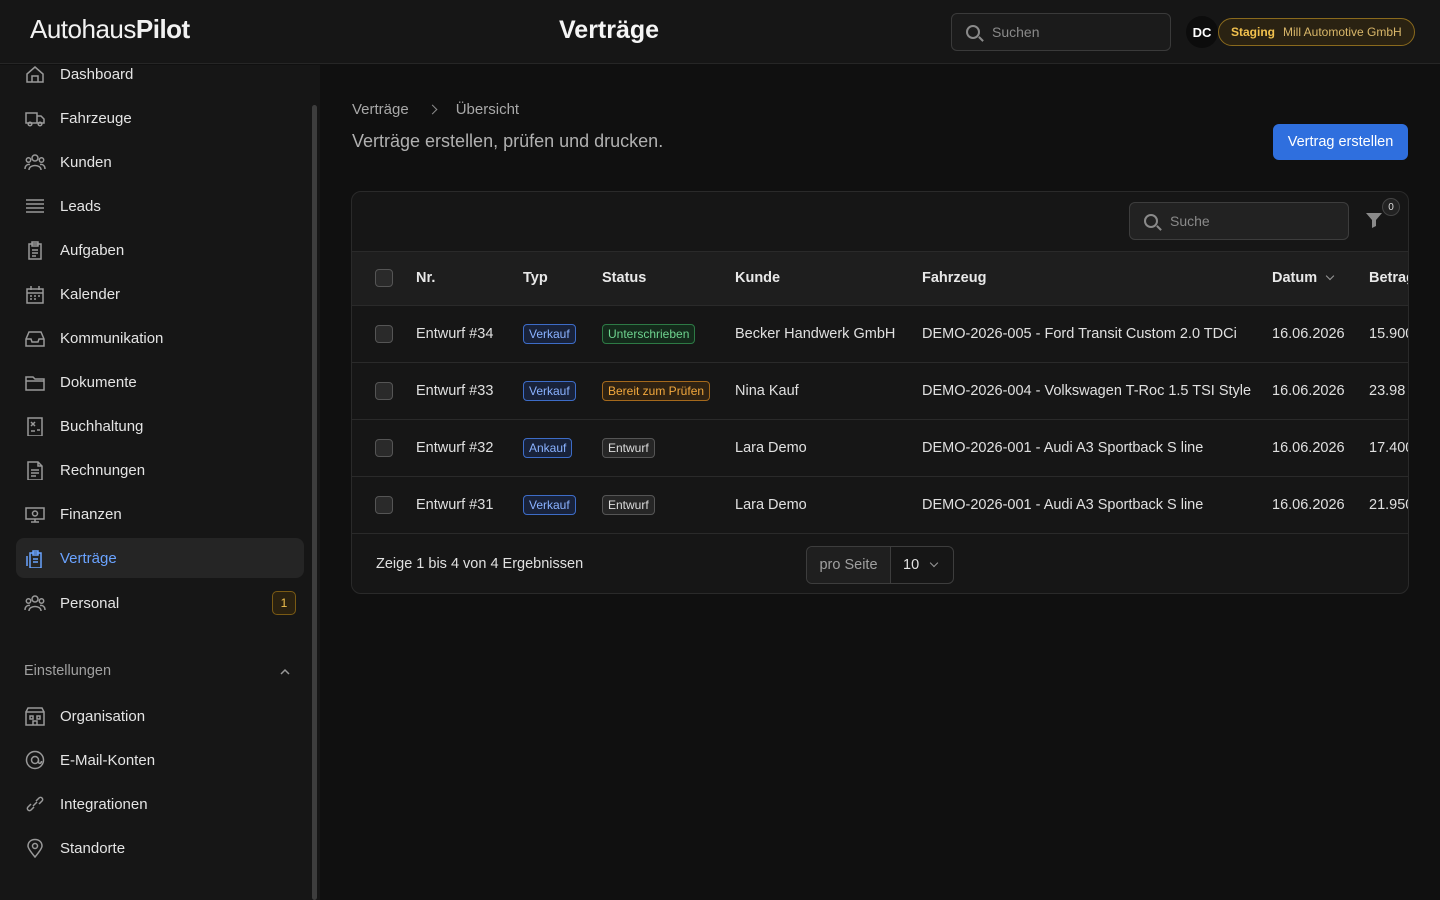 This screenshot has width=1440, height=900. I want to click on at-icon, so click(35, 760).